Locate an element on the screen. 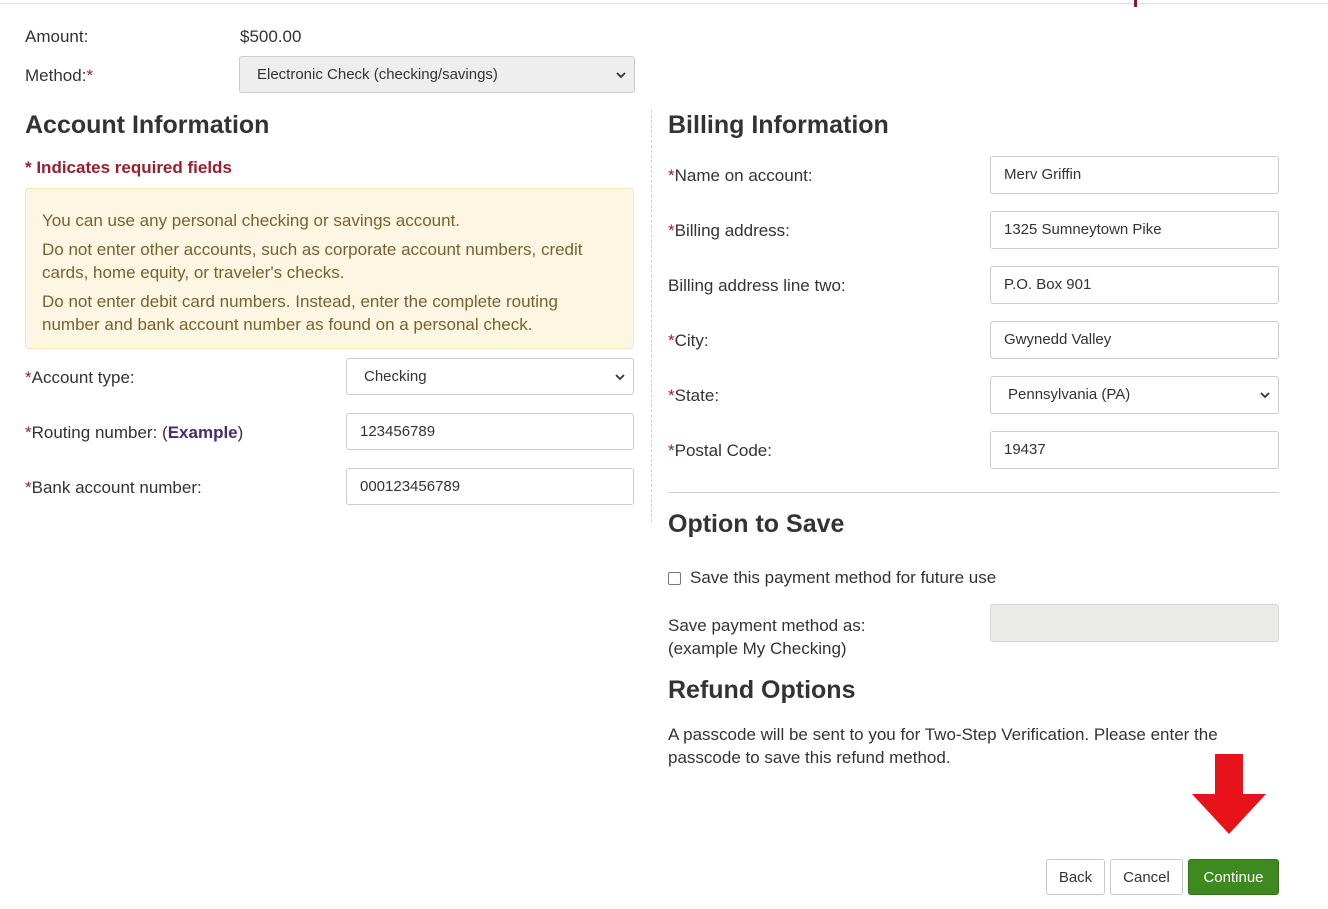 The image size is (1328, 909). method-label: Method:* is located at coordinates (59, 76).